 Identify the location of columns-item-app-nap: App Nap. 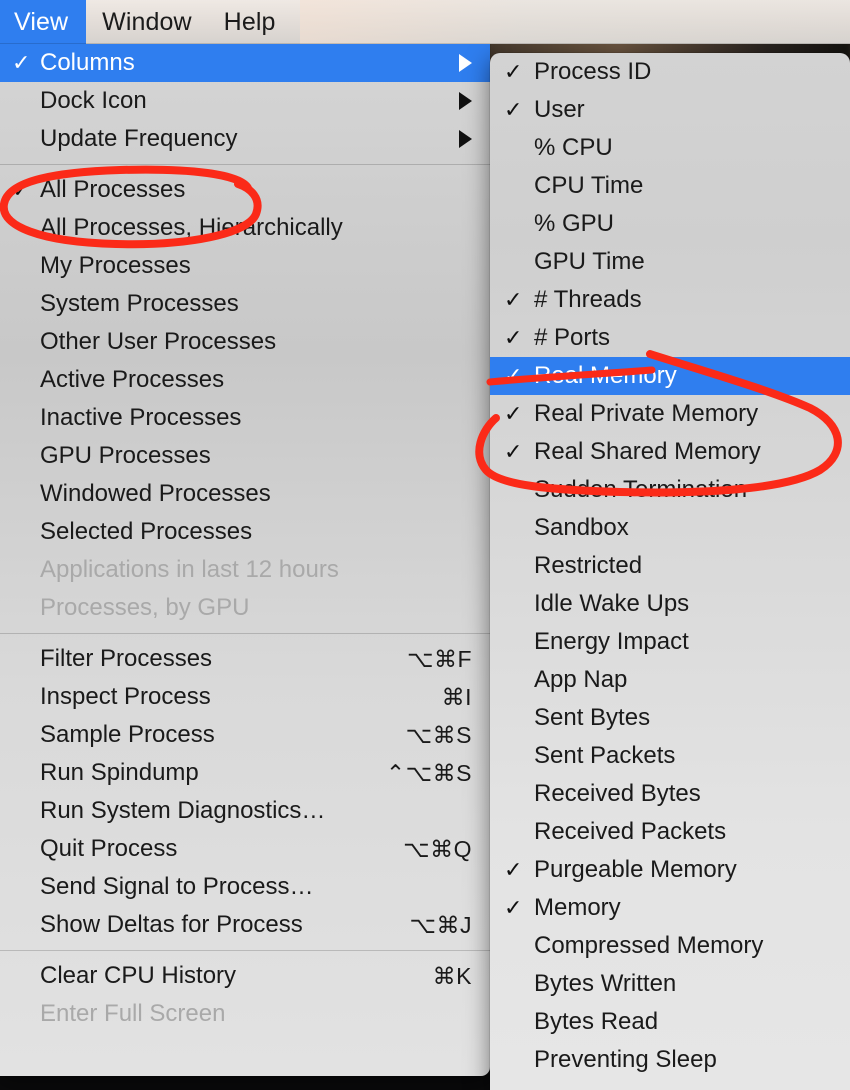
(670, 680).